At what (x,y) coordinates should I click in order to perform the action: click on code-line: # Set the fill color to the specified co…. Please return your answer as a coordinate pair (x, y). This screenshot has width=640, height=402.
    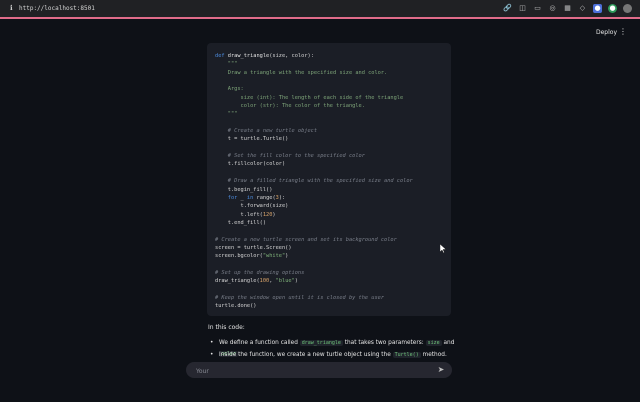
    Looking at the image, I should click on (290, 156).